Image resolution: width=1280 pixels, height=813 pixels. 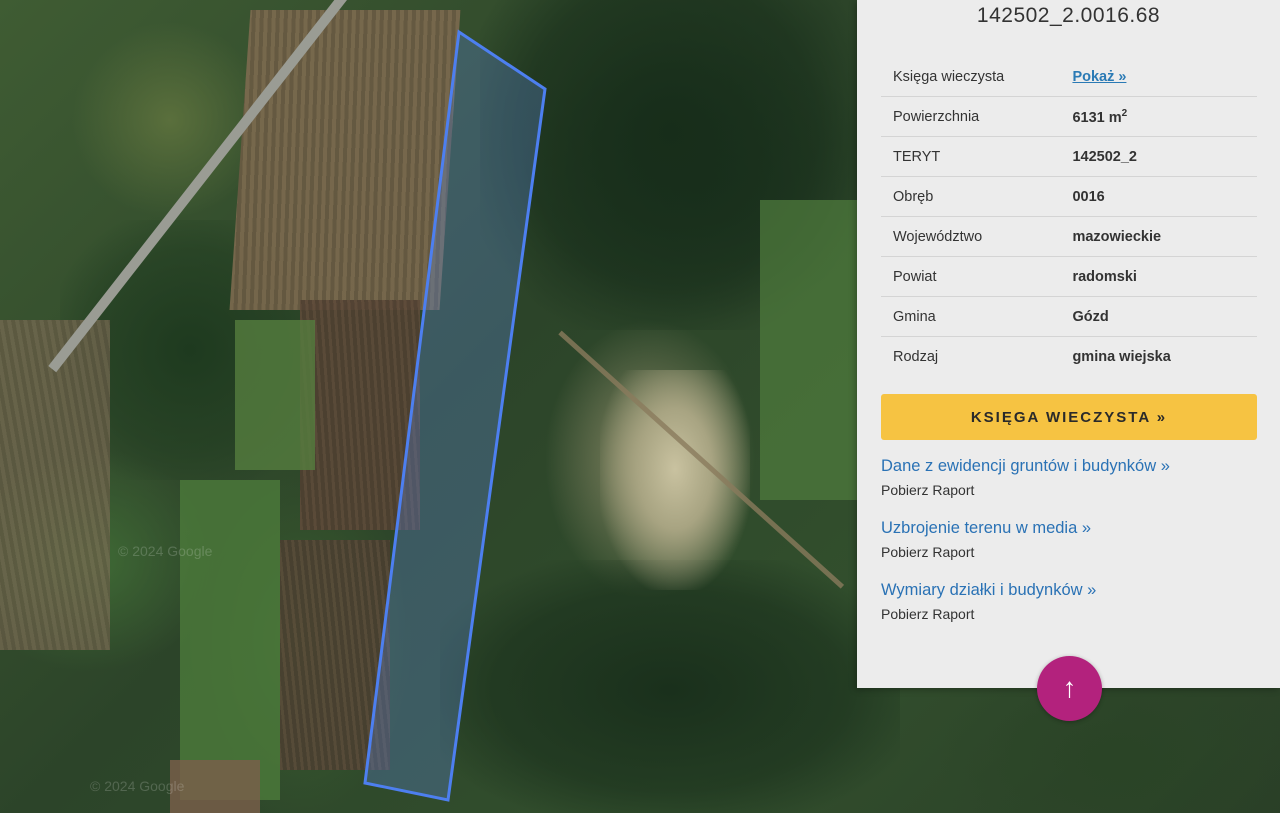 I want to click on arrow-up-icon: ↑, so click(x=1069, y=687).